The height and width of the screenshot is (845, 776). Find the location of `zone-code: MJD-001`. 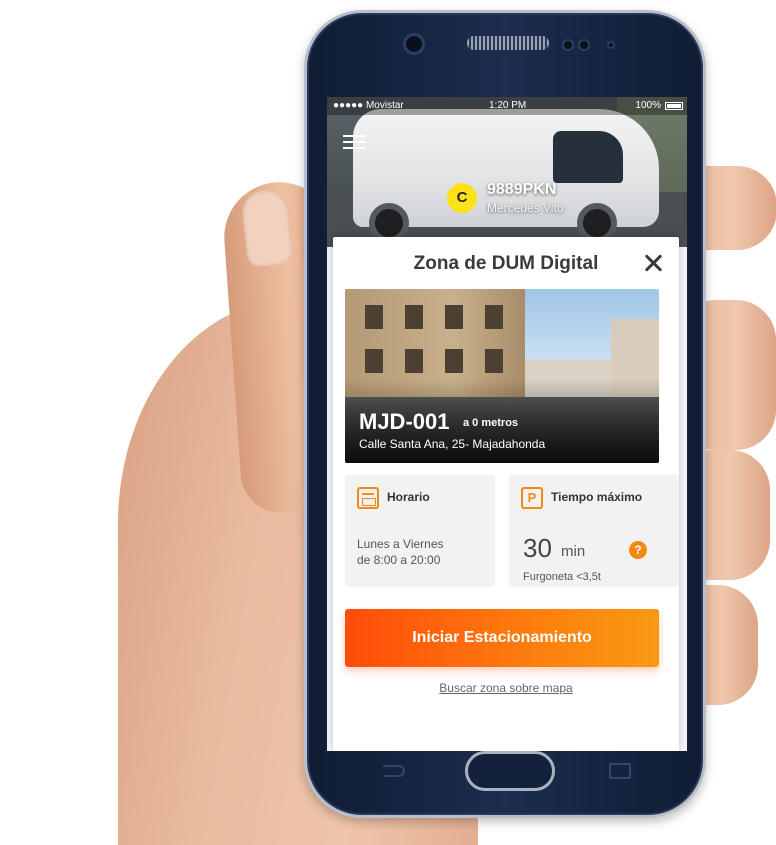

zone-code: MJD-001 is located at coordinates (404, 421).